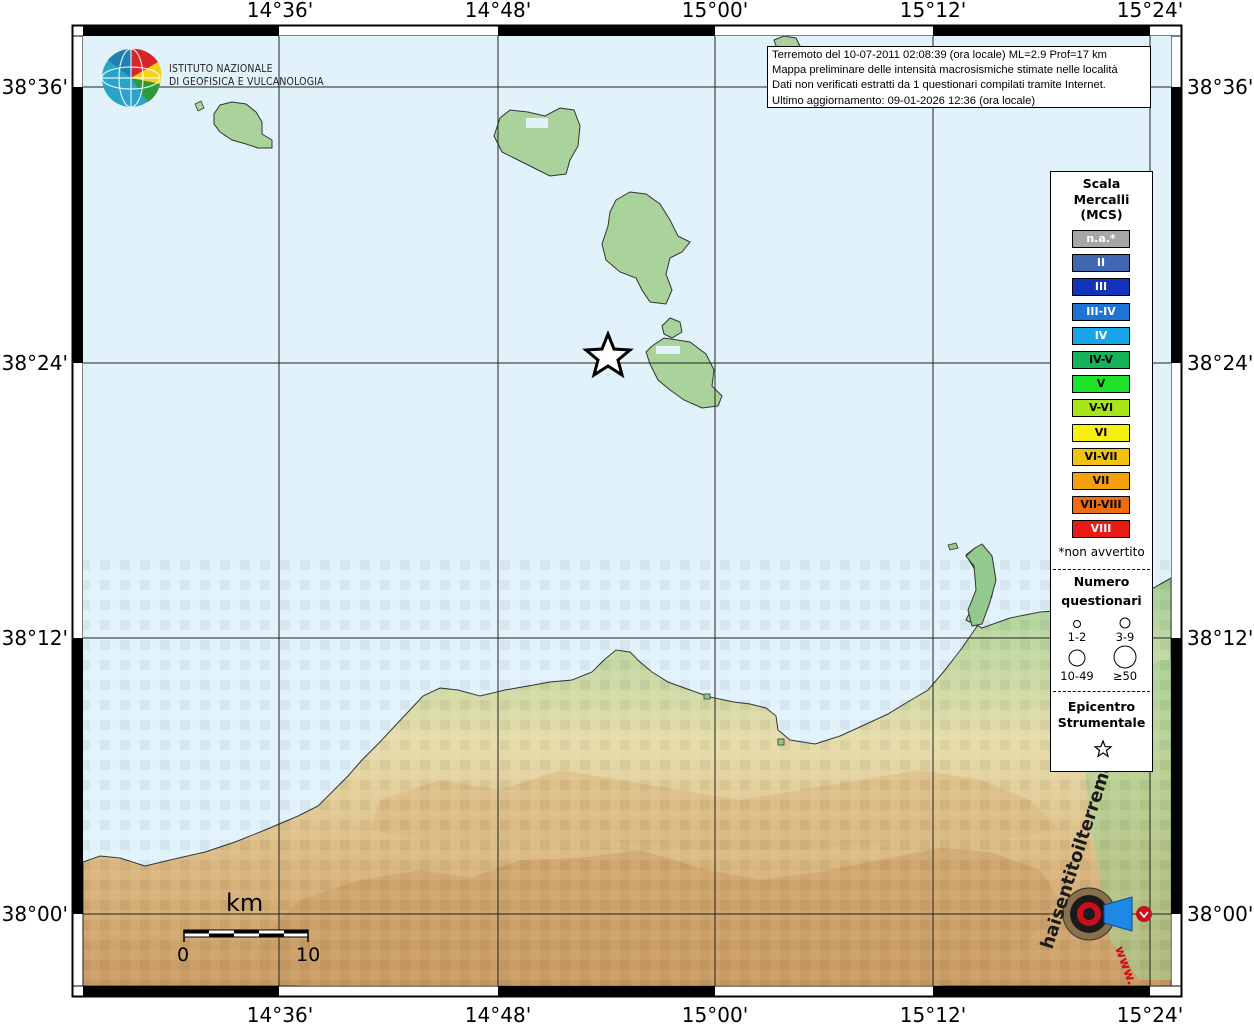 This screenshot has height=1024, width=1254. What do you see at coordinates (280, 1013) in the screenshot?
I see `bottom-axis-label: 14°36'` at bounding box center [280, 1013].